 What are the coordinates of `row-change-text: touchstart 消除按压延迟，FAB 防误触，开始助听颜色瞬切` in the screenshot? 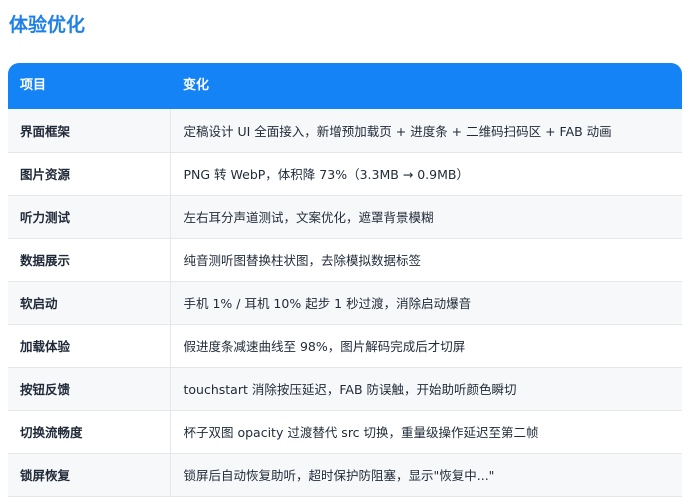 It's located at (350, 389).